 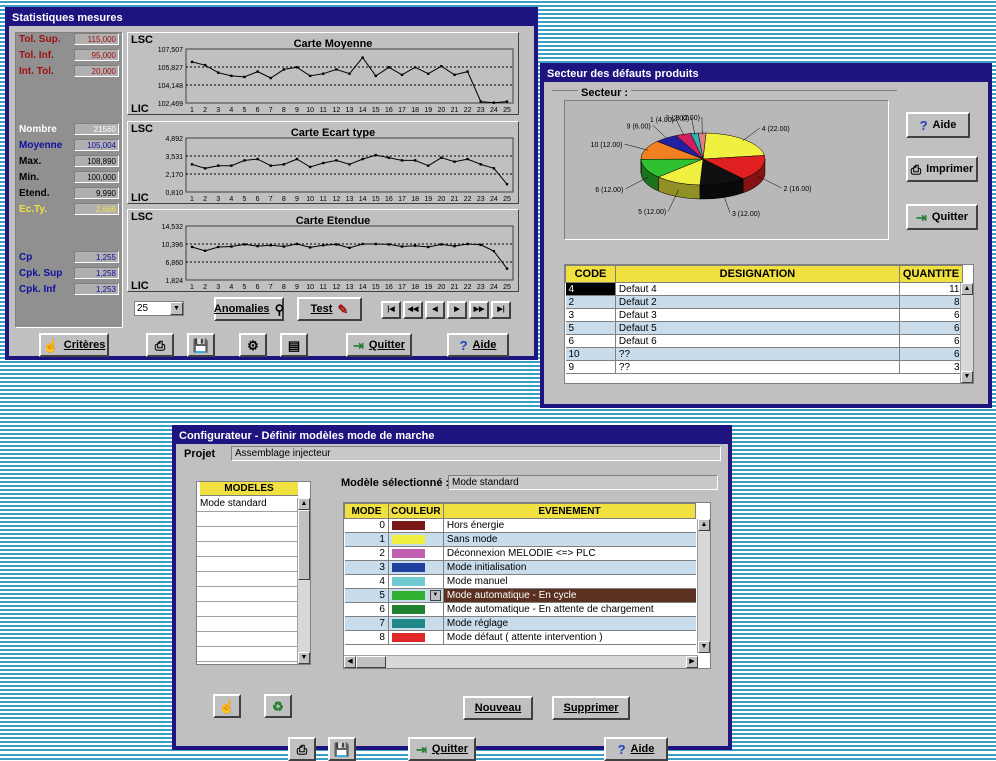 I want to click on table-row: 4Mode manuel, so click(x=520, y=582).